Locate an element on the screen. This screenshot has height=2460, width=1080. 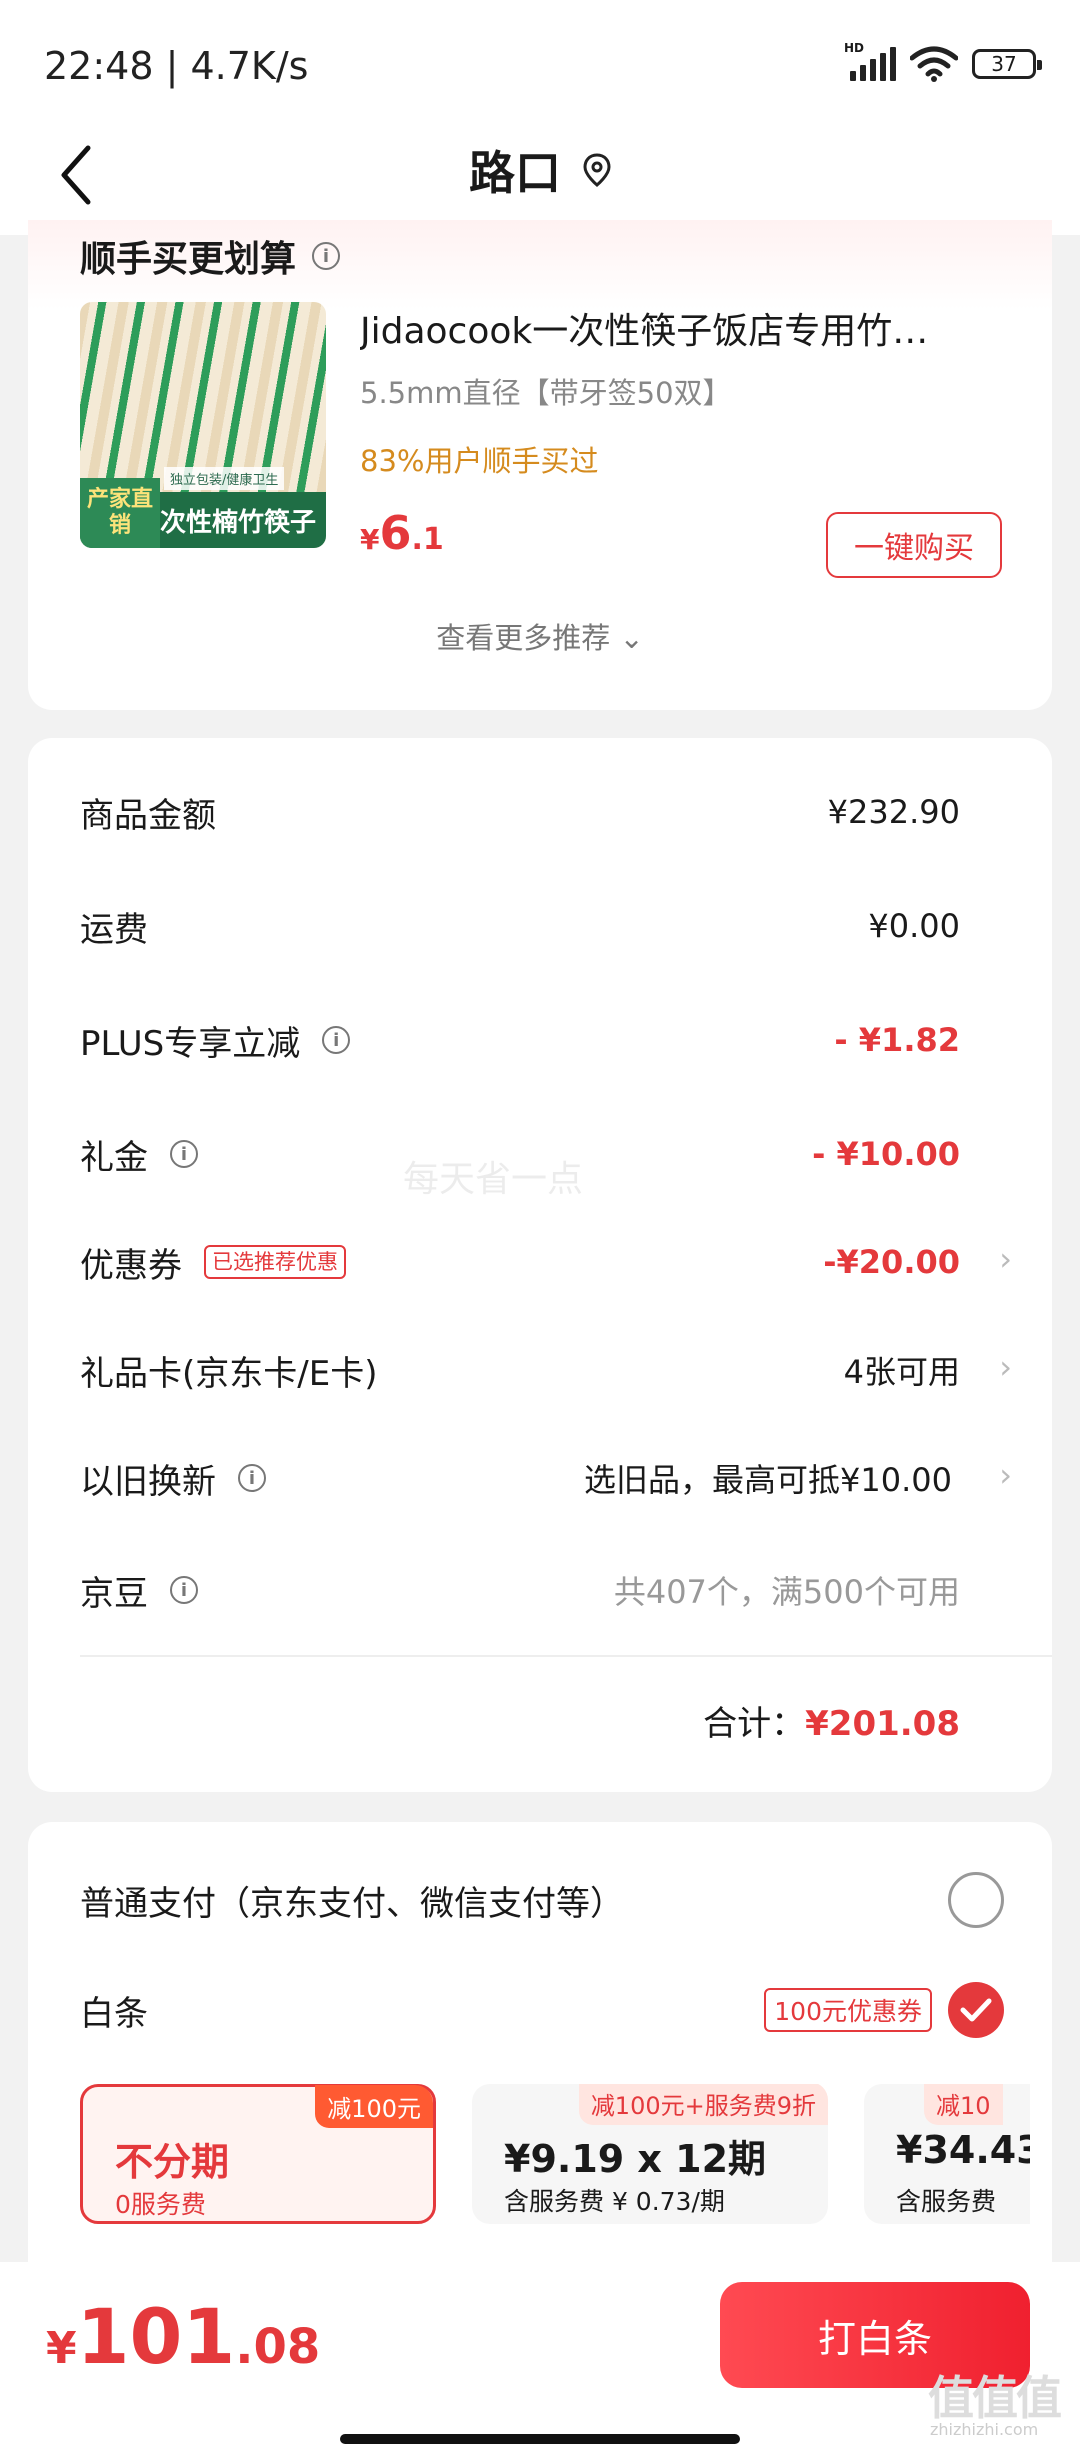
location-pin-icon is located at coordinates (597, 170).